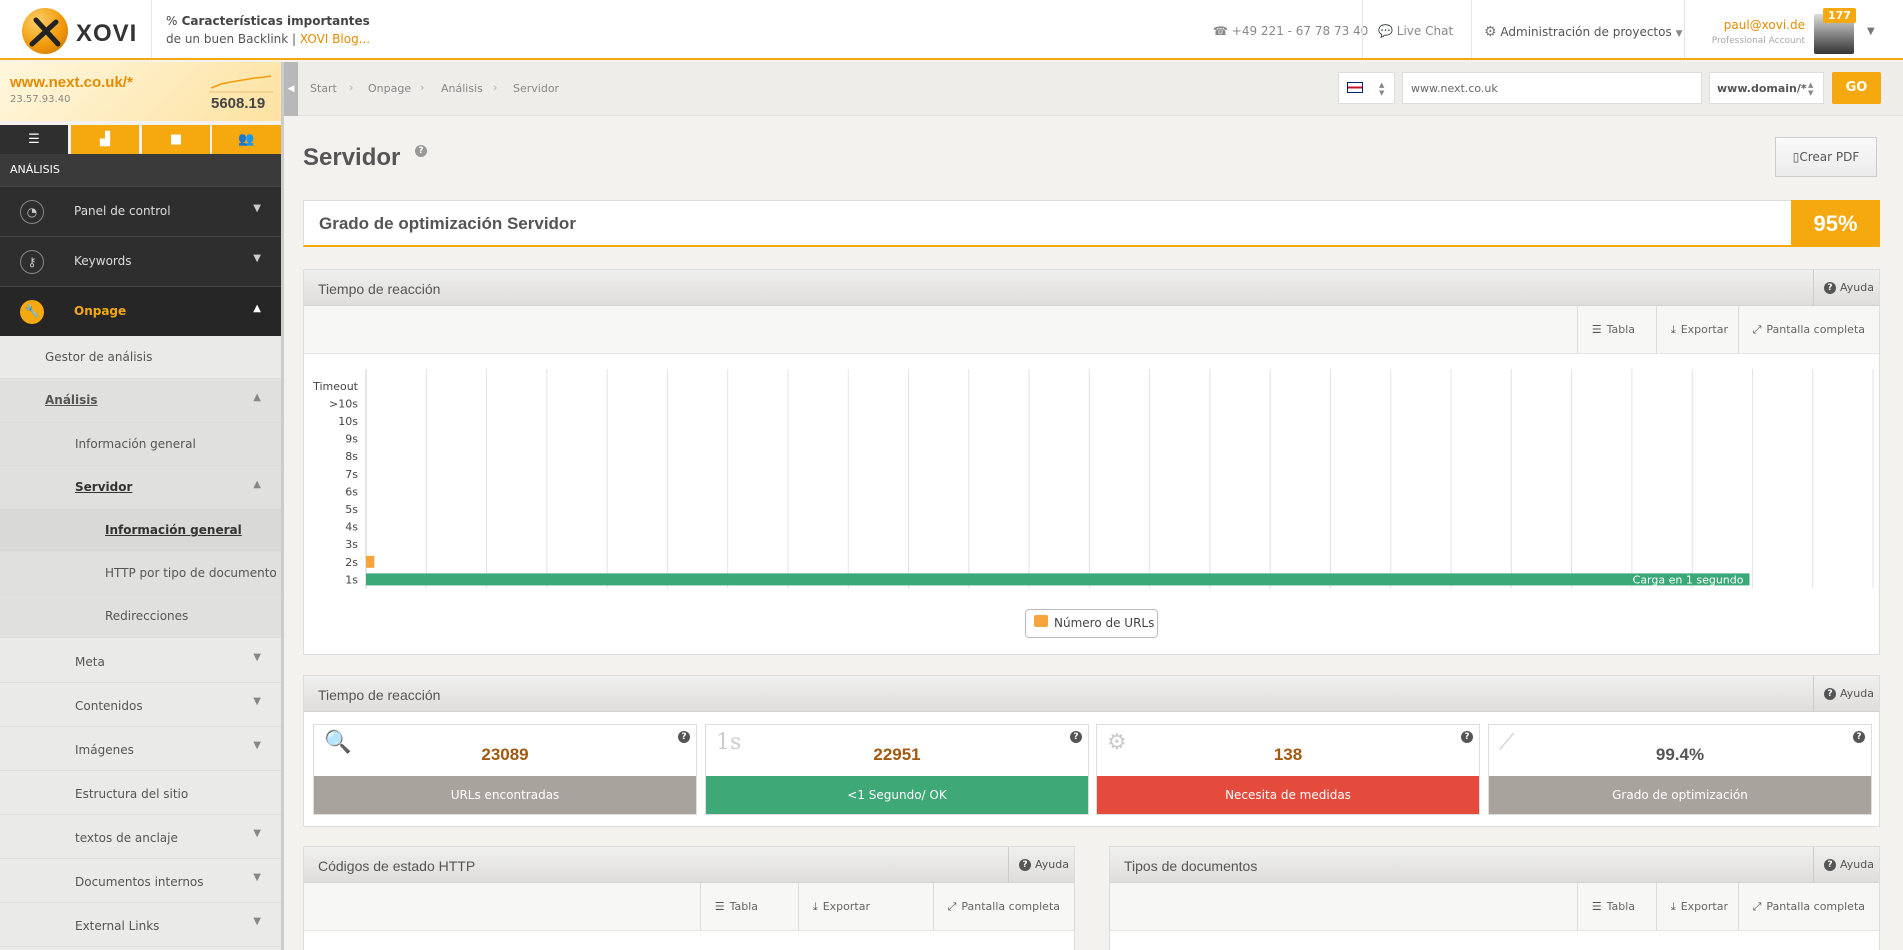  Describe the element at coordinates (34, 139) in the screenshot. I see `list-tab-icon: ☰` at that location.